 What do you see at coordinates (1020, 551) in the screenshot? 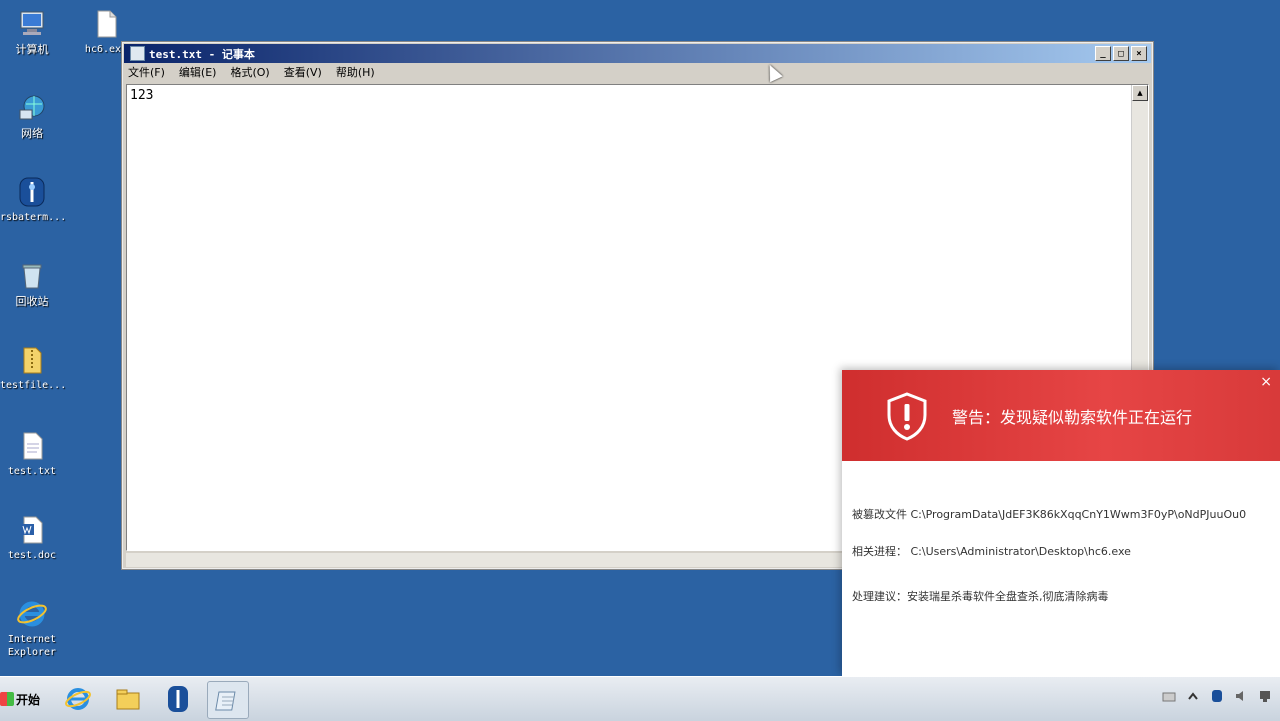
I see `process-value: C:\Users\Administrator\Desktop\hc6.exe` at bounding box center [1020, 551].